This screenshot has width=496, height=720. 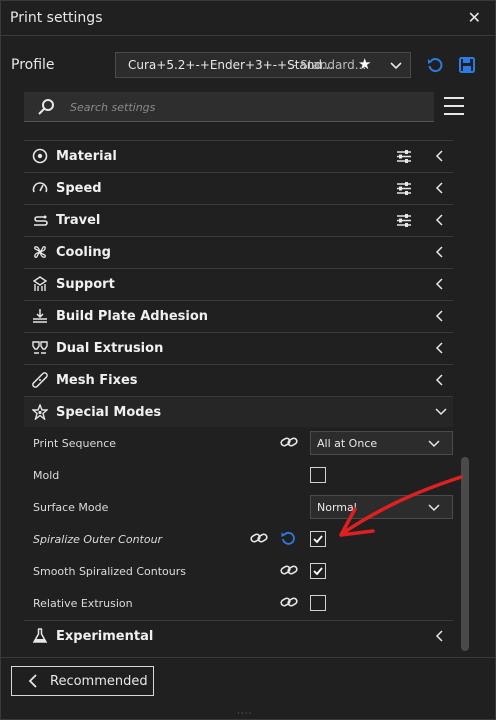 I want to click on category-dual-extrusion: Dual Extrusion, so click(x=238, y=347).